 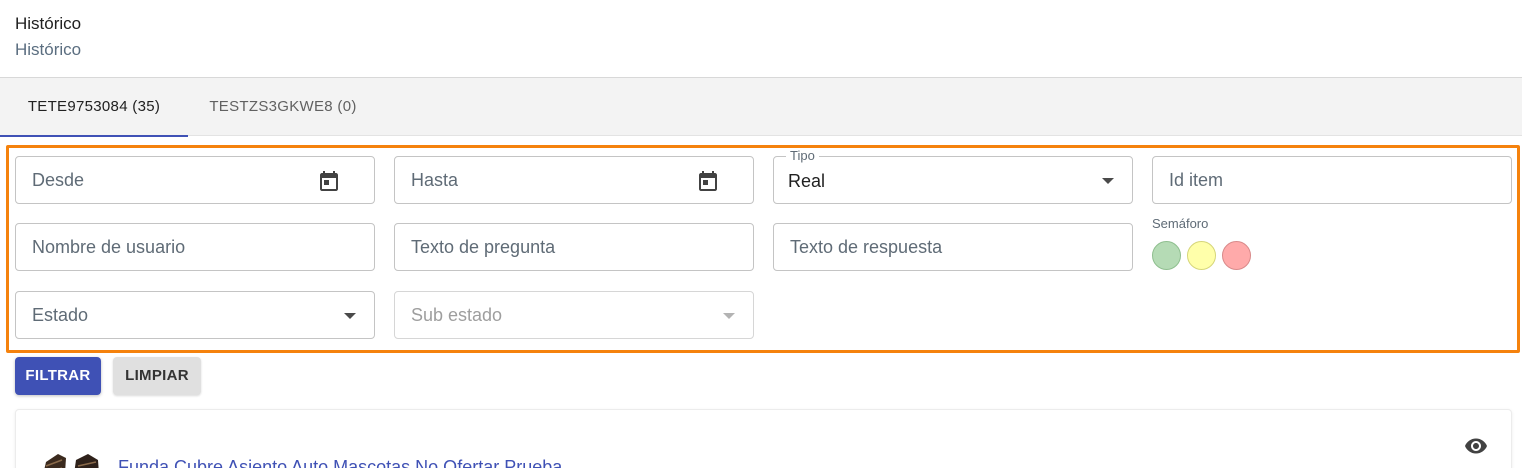 What do you see at coordinates (866, 247) in the screenshot?
I see `texto-respuesta-placeholder: Texto de respuesta` at bounding box center [866, 247].